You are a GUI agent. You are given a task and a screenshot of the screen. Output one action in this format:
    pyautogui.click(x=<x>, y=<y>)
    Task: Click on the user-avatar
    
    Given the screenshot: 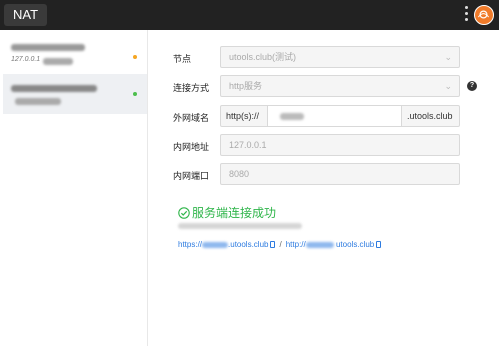 What is the action you would take?
    pyautogui.click(x=484, y=15)
    